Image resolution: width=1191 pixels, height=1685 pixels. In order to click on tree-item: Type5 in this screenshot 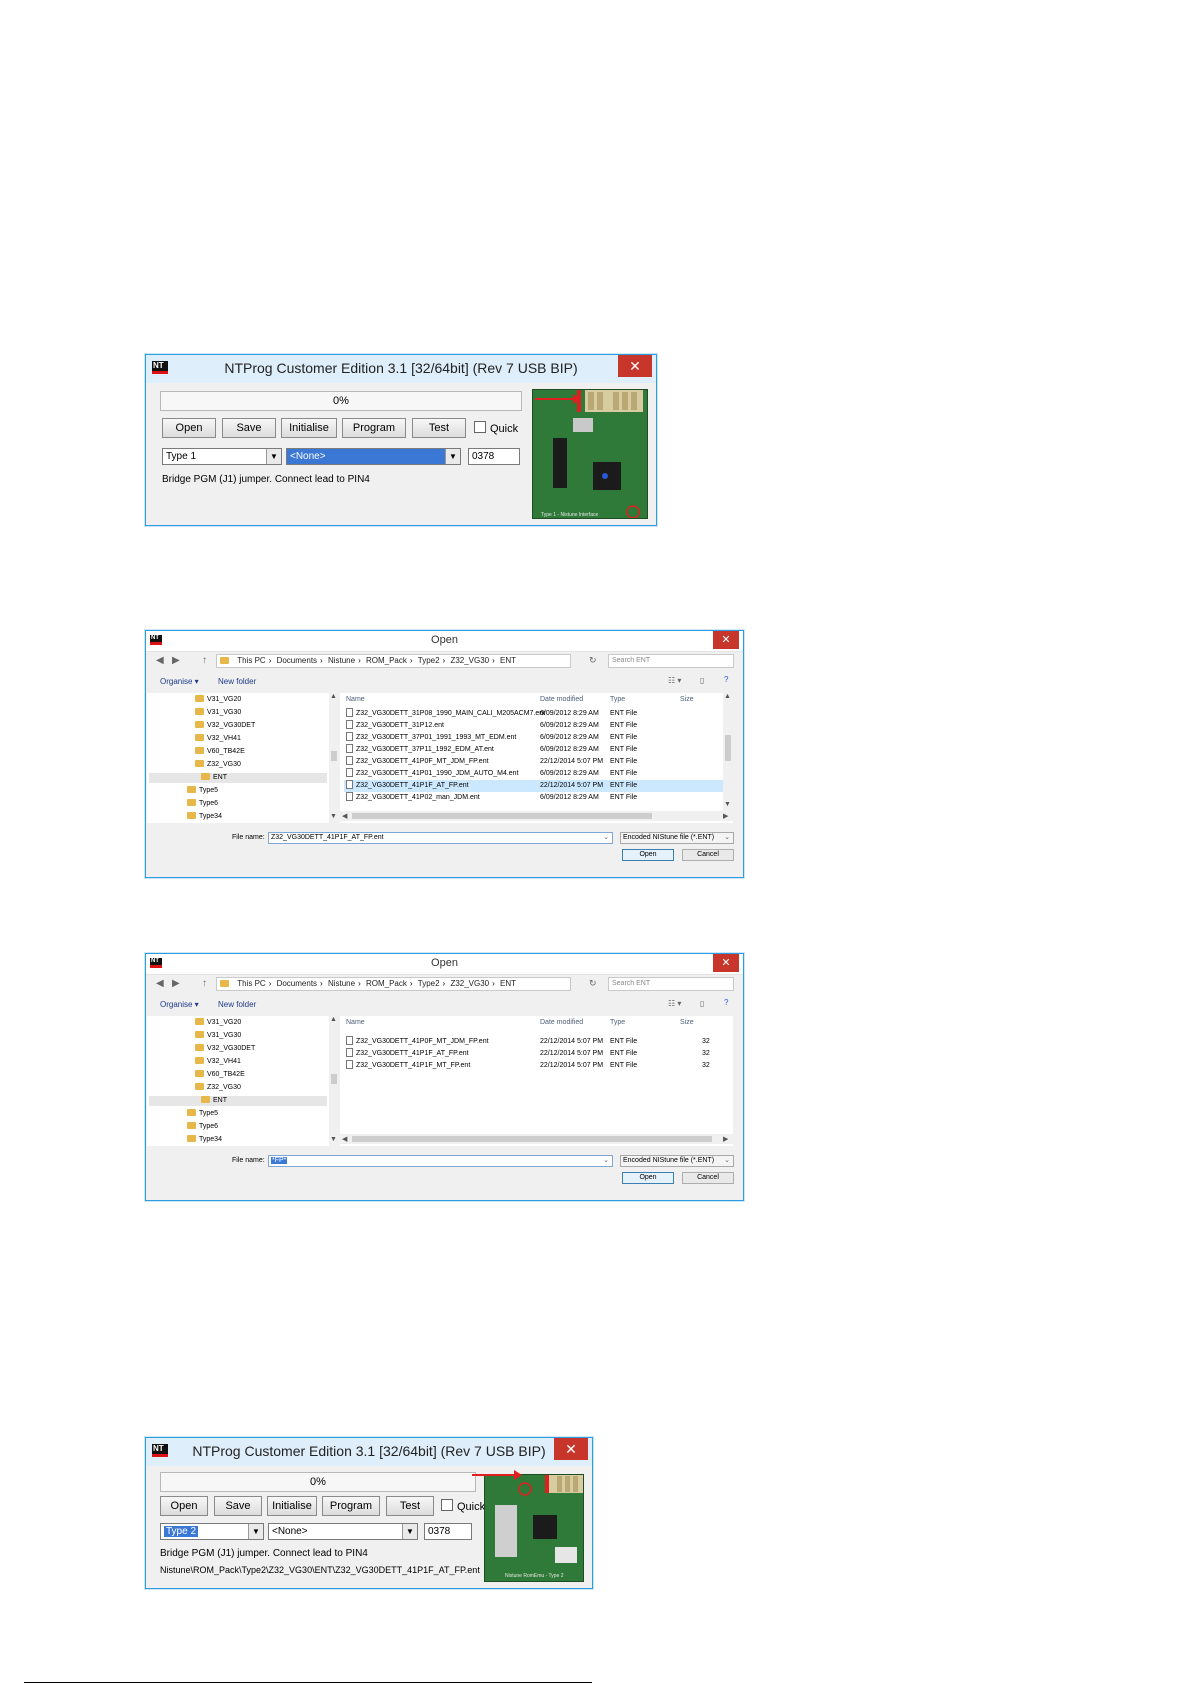, I will do `click(202, 791)`.